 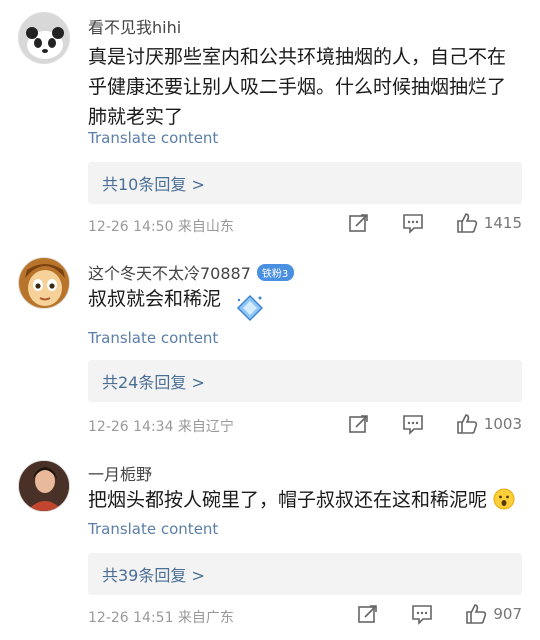 I want to click on username: 这个冬天不太冷70887 铁粉3, so click(x=191, y=272).